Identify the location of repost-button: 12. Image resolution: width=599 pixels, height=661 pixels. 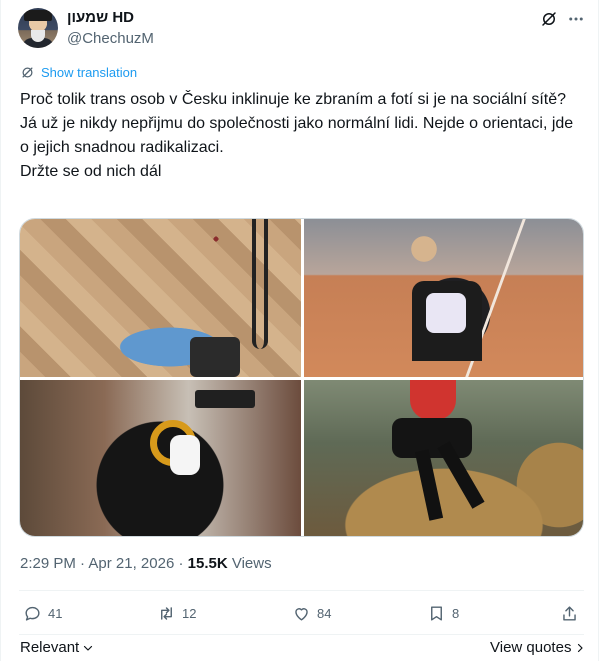
(176, 613).